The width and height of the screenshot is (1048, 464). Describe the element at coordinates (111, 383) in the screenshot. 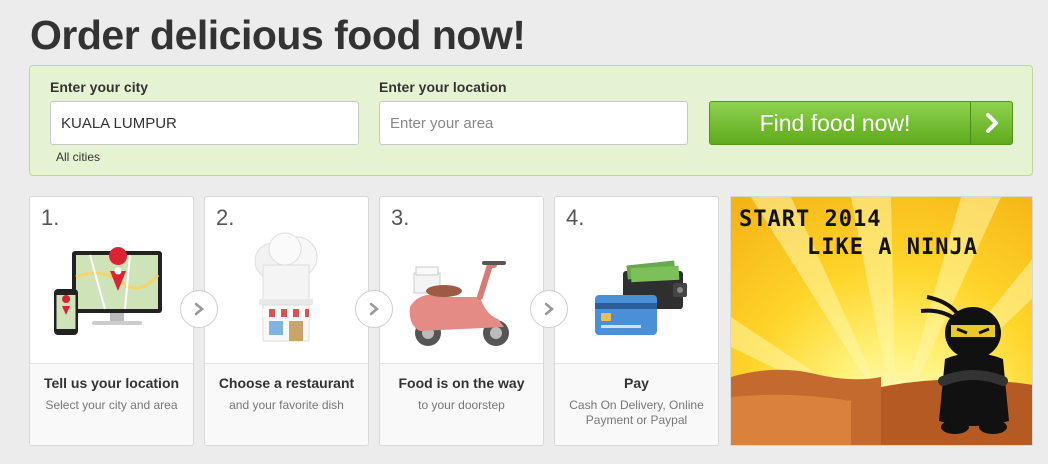

I see `step-title: Tell us your location` at that location.